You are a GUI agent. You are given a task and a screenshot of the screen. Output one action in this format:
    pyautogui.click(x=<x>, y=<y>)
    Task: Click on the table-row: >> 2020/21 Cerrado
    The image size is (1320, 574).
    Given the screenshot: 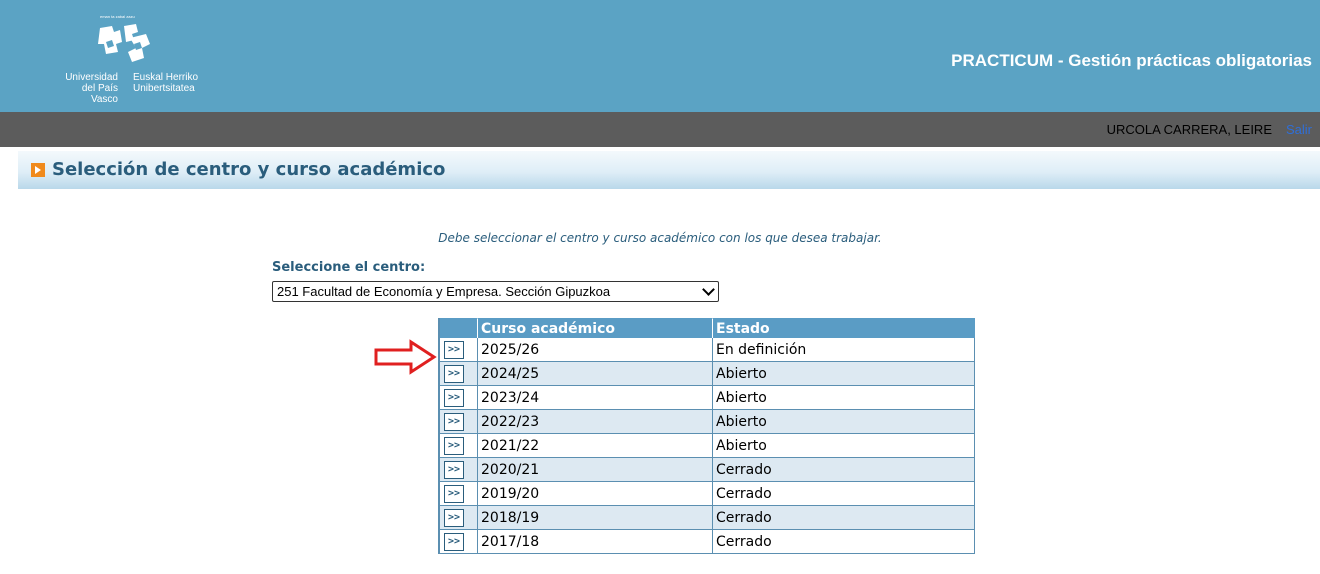 What is the action you would take?
    pyautogui.click(x=707, y=470)
    